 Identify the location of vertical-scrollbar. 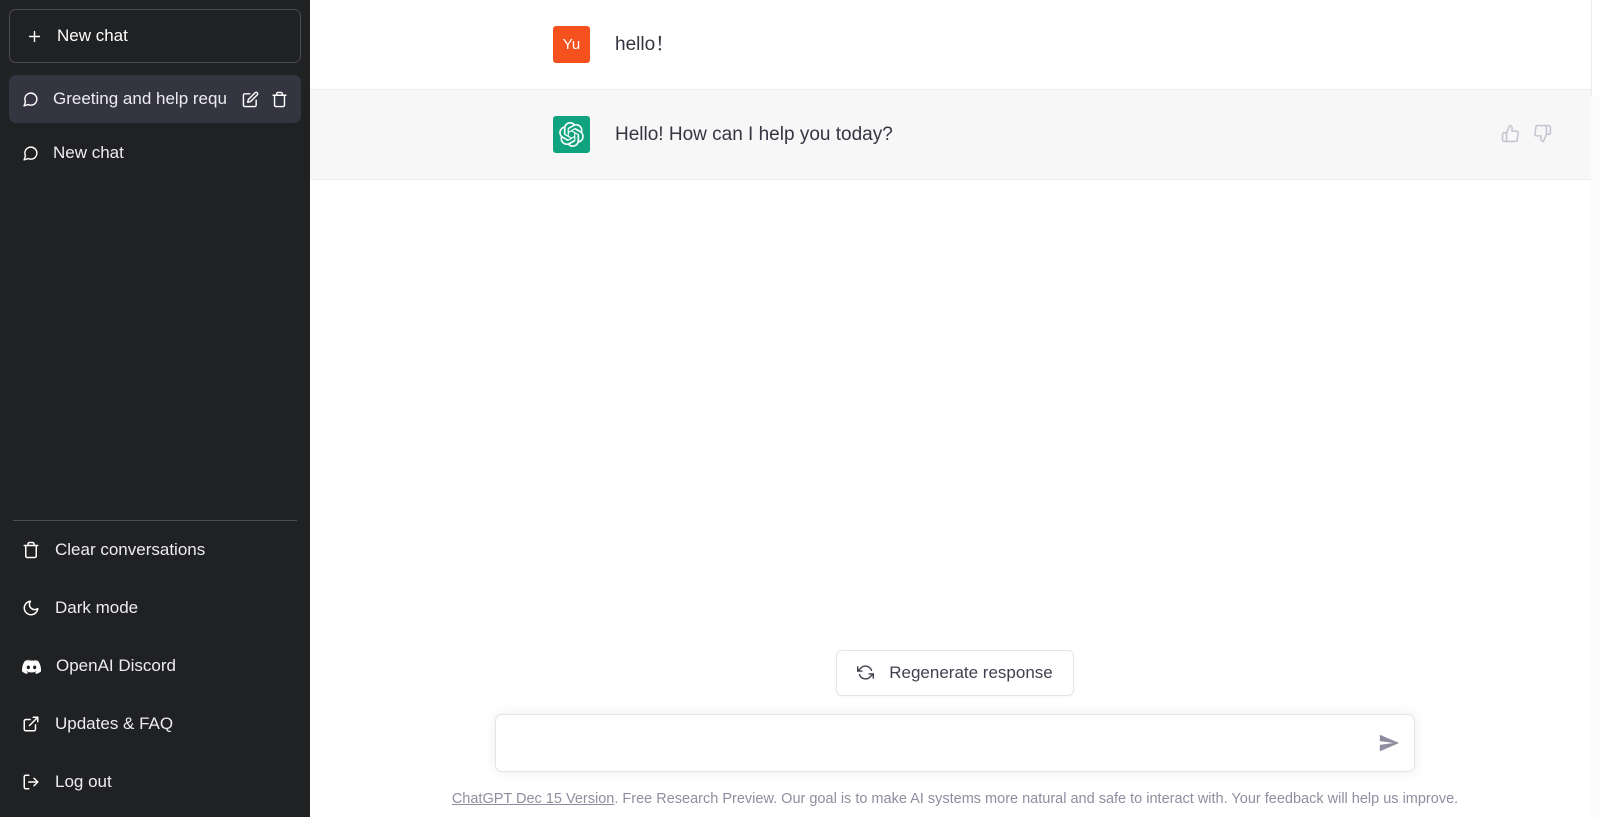
(1595, 408).